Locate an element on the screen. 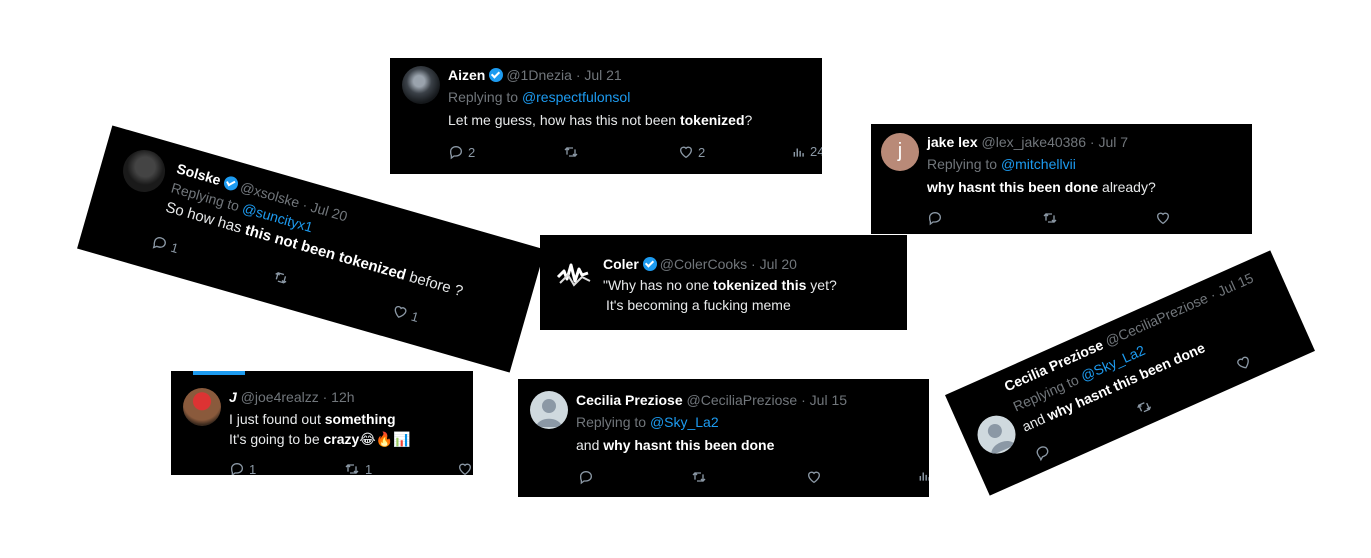 The image size is (1371, 558). author-name: Coler is located at coordinates (621, 264).